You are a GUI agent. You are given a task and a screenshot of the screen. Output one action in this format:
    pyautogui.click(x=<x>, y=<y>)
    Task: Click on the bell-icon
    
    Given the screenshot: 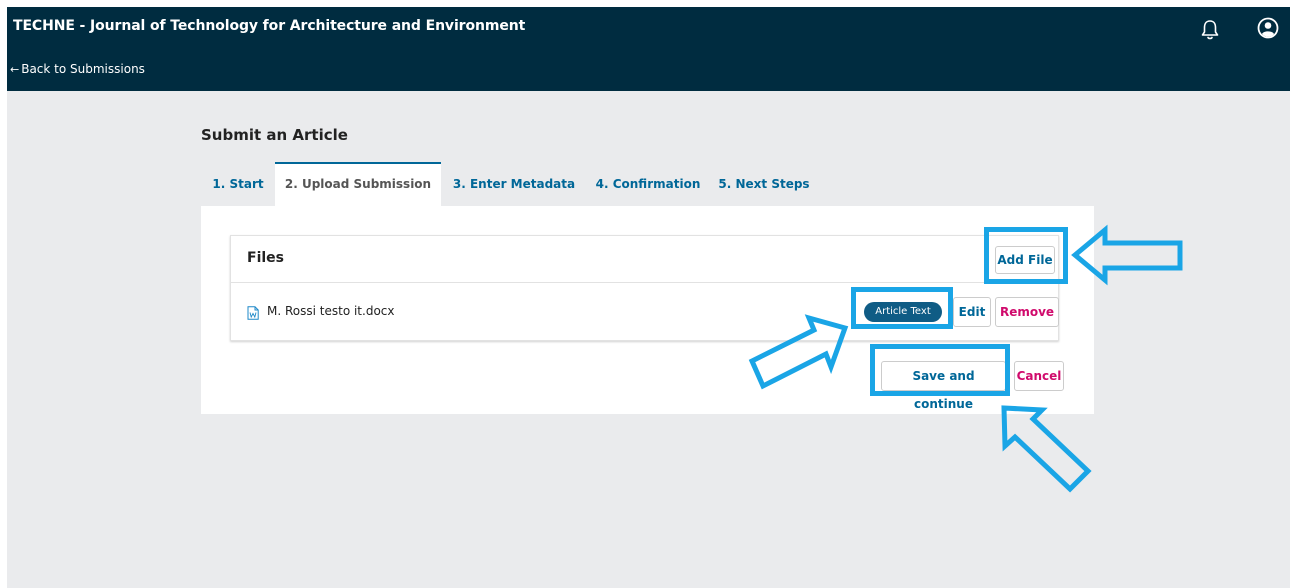 What is the action you would take?
    pyautogui.click(x=1210, y=30)
    